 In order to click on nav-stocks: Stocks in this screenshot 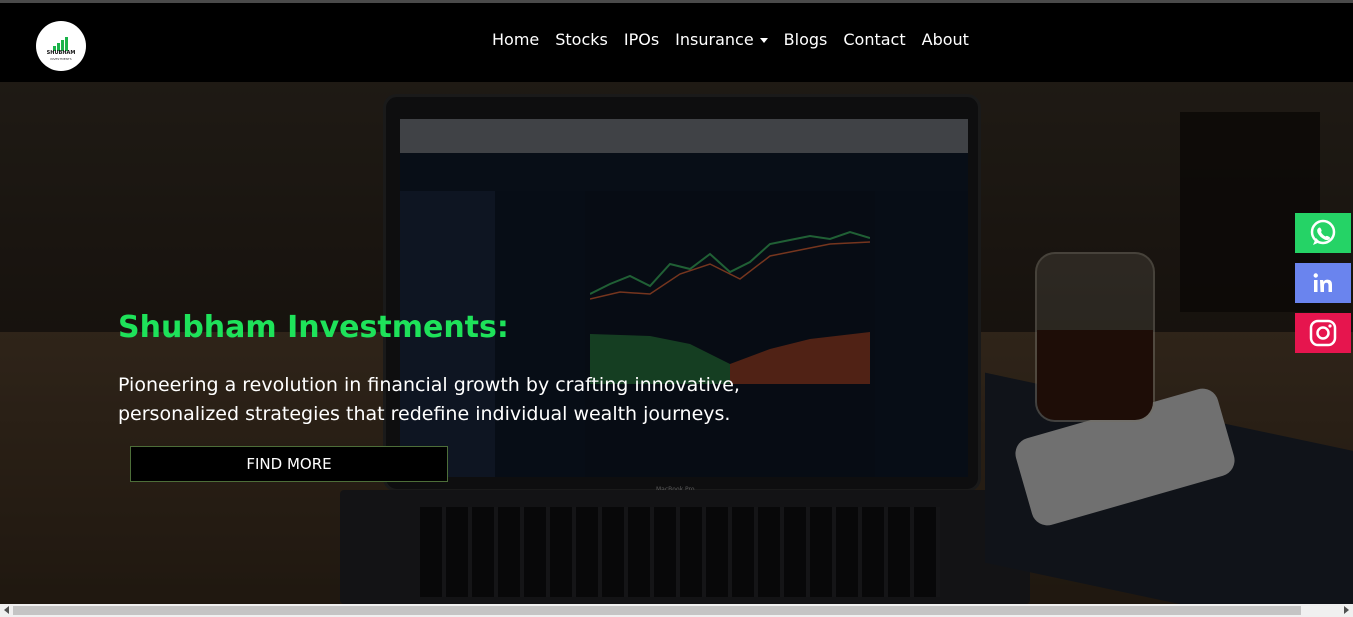, I will do `click(581, 40)`.